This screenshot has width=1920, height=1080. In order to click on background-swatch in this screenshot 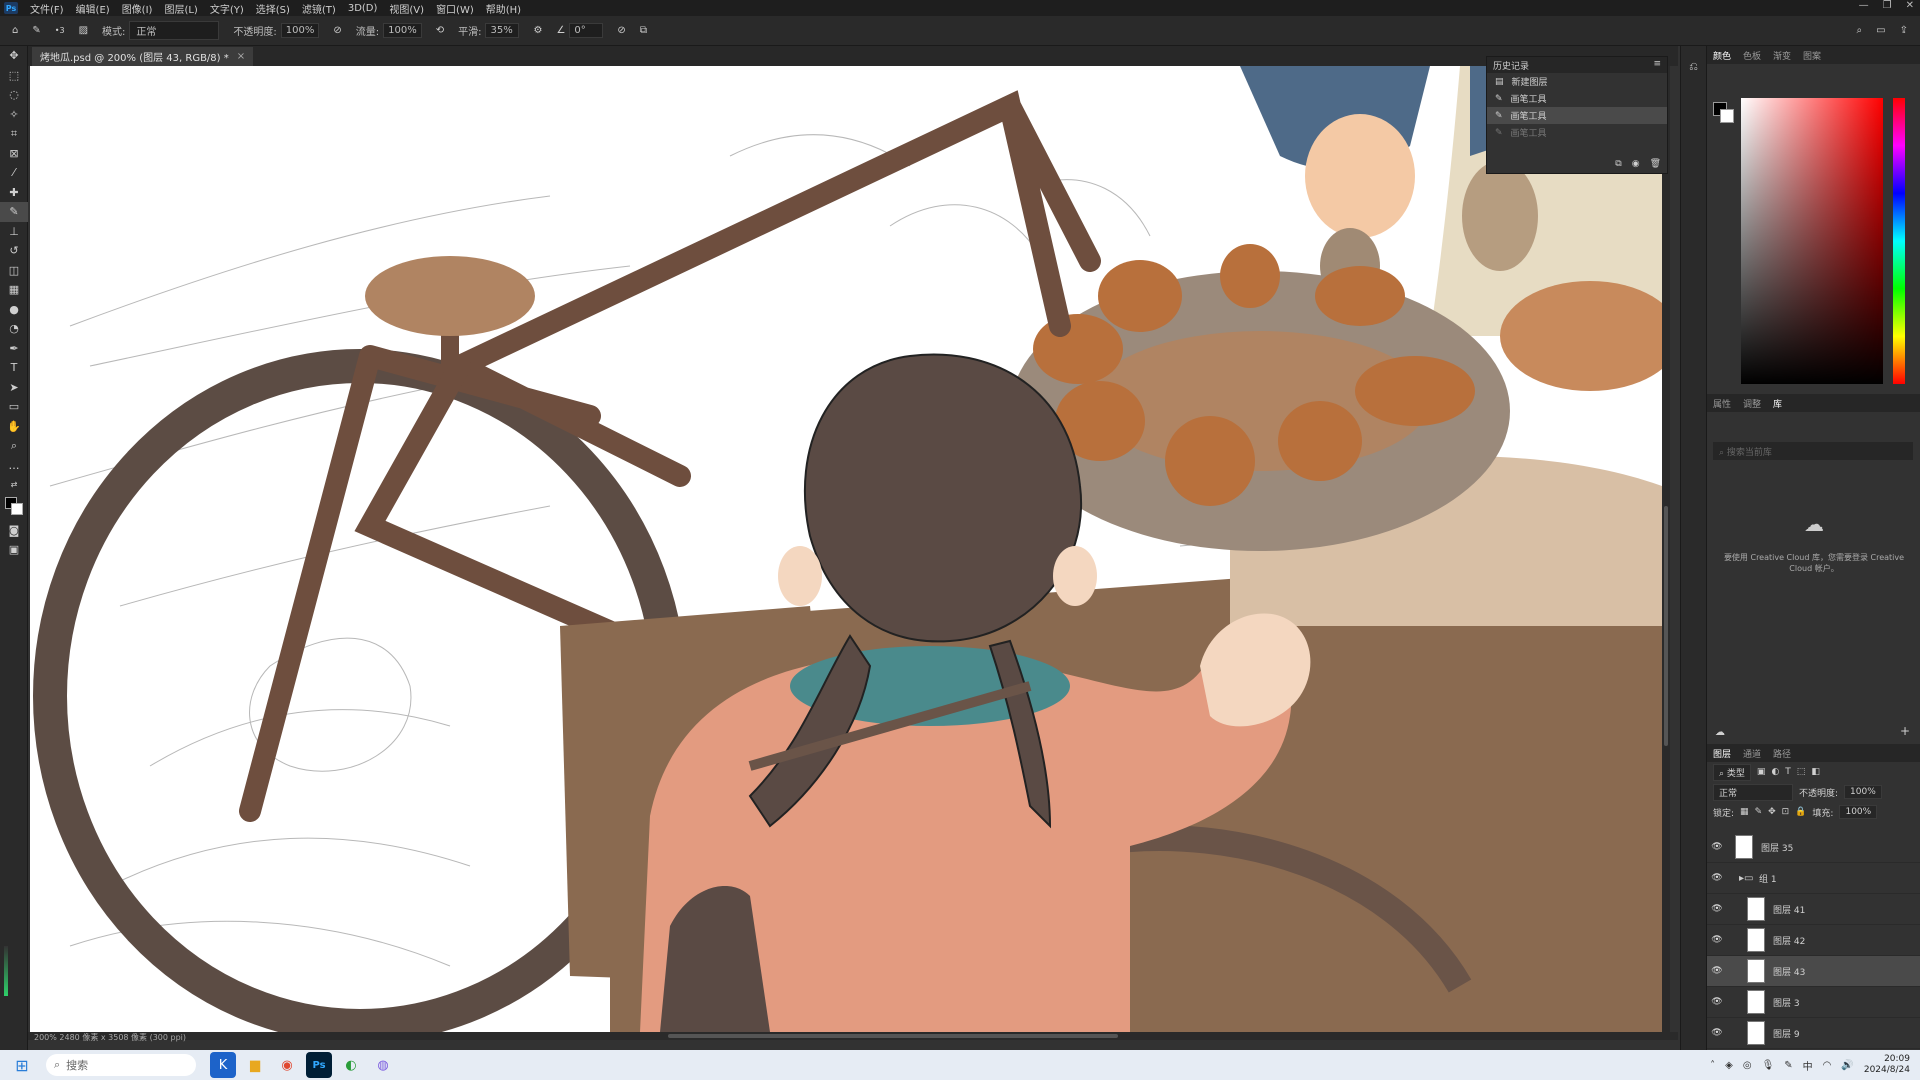, I will do `click(1727, 116)`.